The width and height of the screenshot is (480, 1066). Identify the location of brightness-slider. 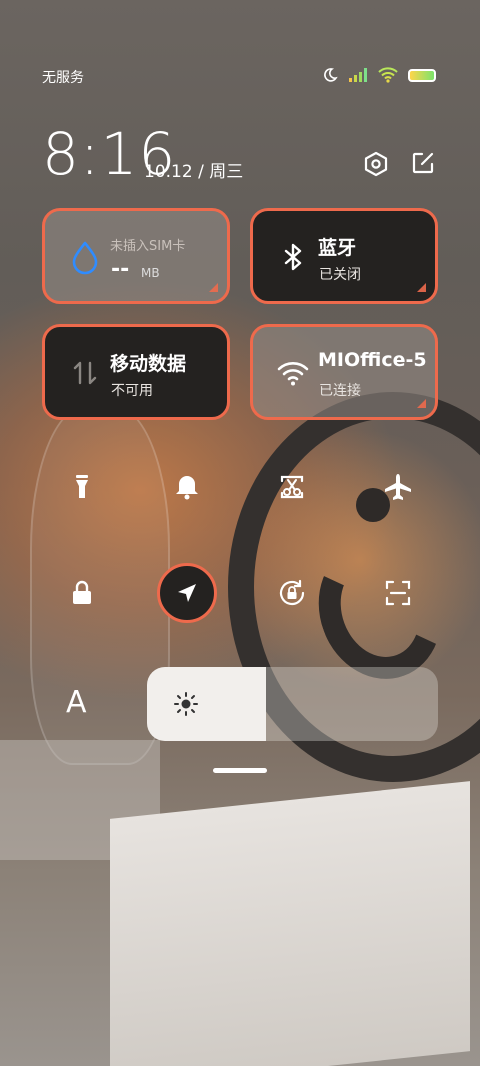
(292, 704).